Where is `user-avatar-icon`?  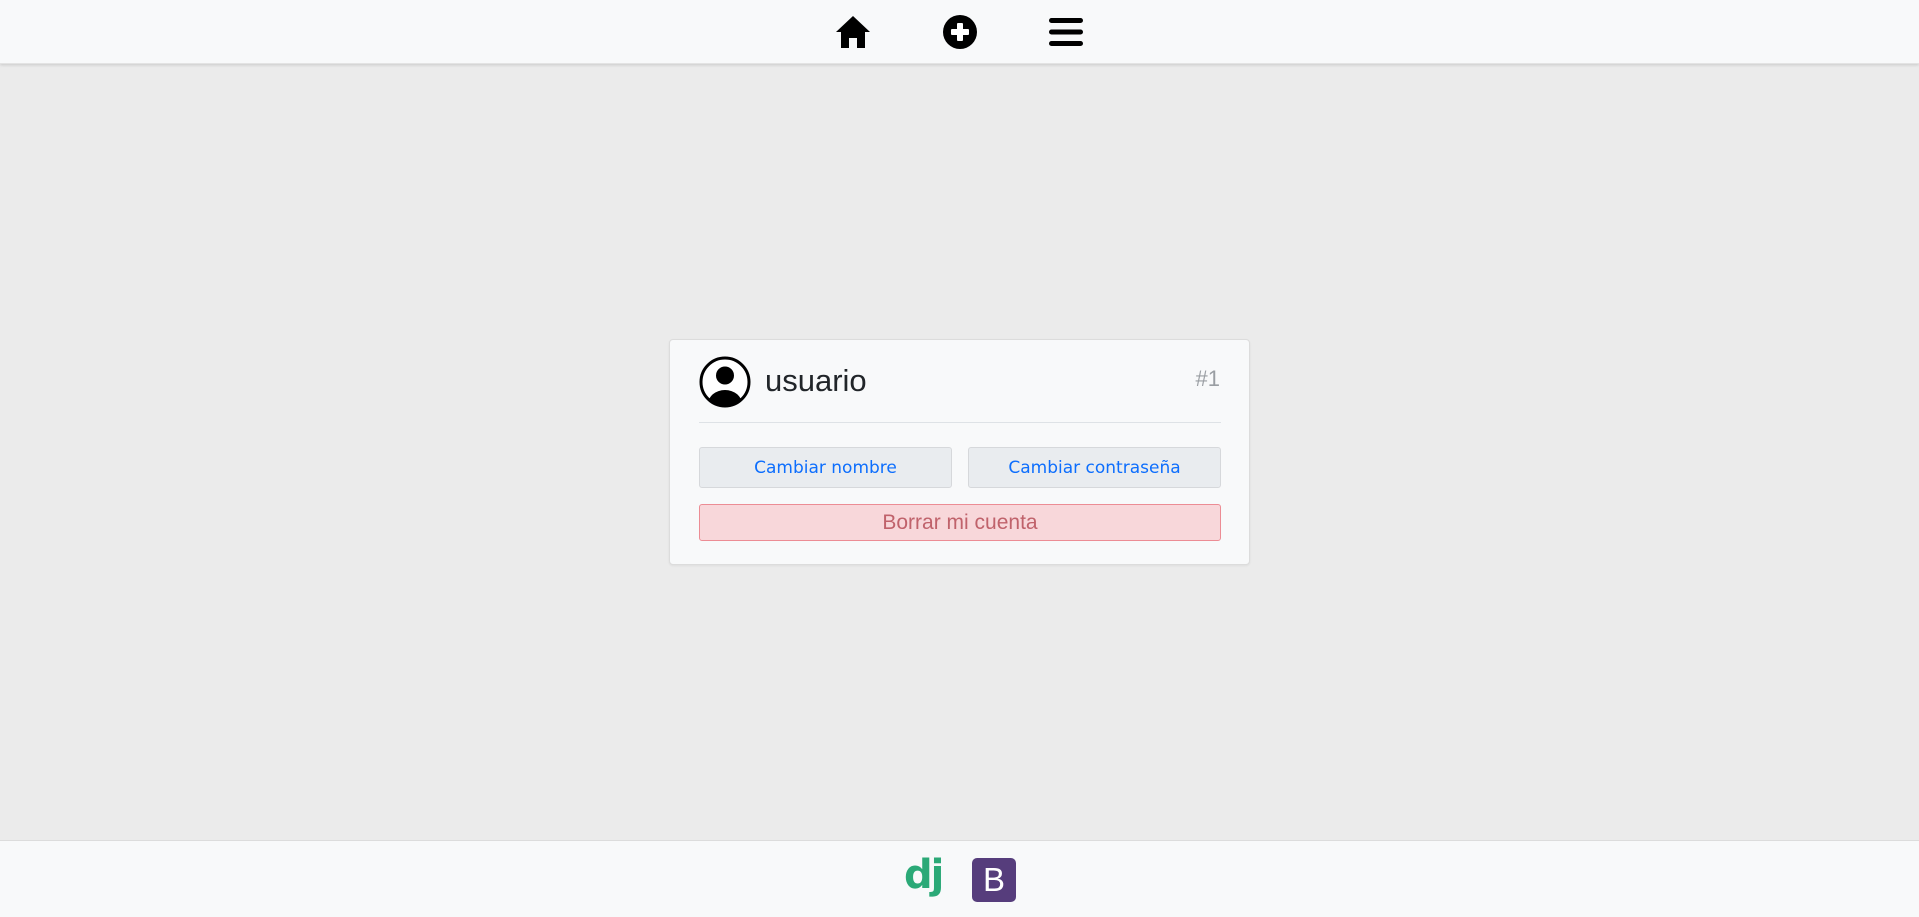
user-avatar-icon is located at coordinates (725, 382).